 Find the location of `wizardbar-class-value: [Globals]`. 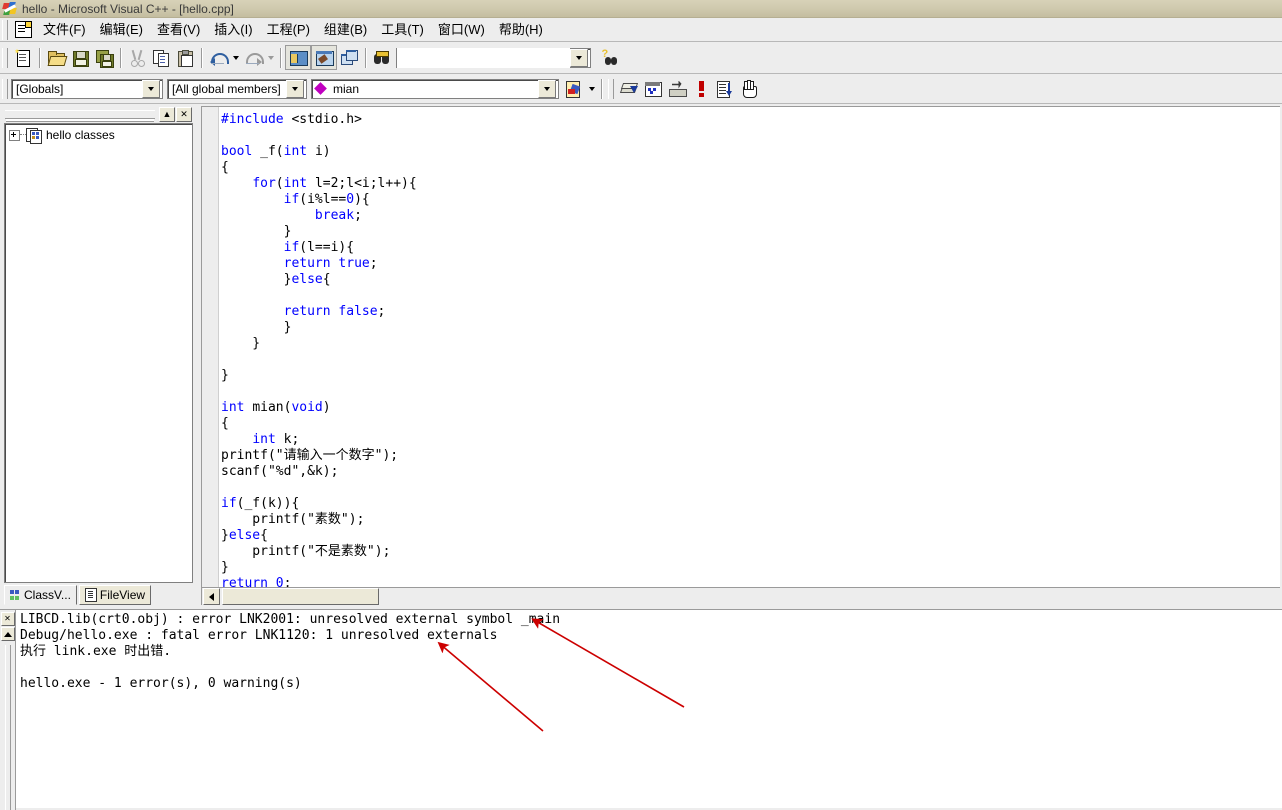

wizardbar-class-value: [Globals] is located at coordinates (40, 88).